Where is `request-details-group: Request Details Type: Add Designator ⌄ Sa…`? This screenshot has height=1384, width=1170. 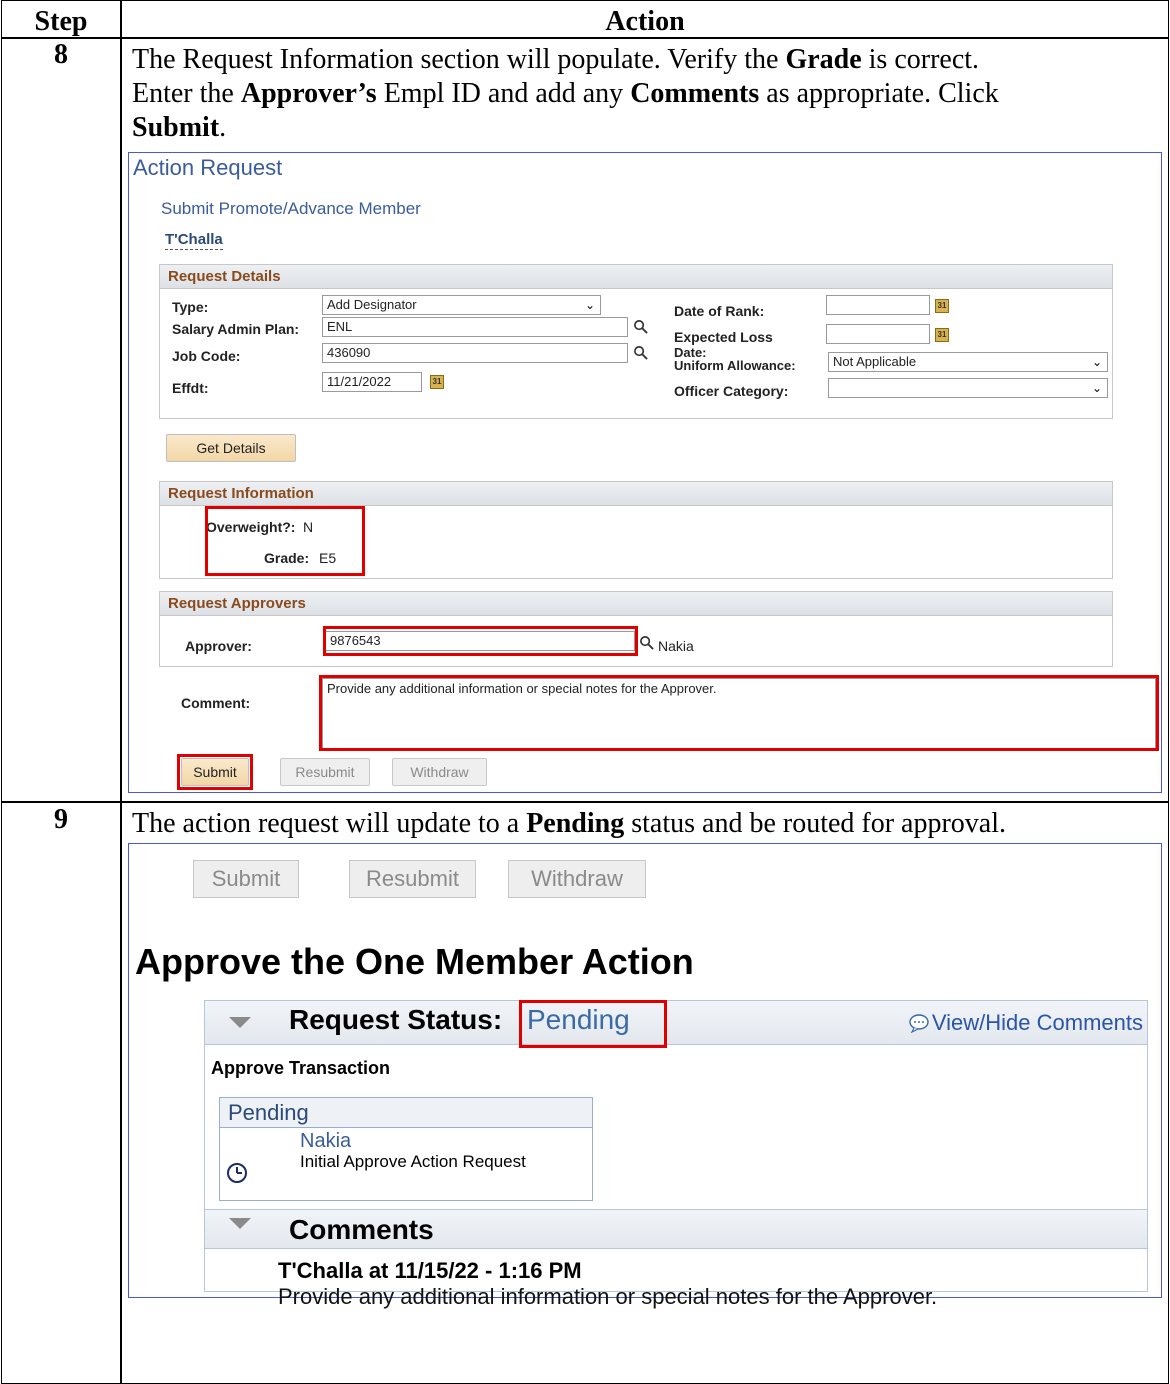 request-details-group: Request Details Type: Add Designator ⌄ Sa… is located at coordinates (636, 341).